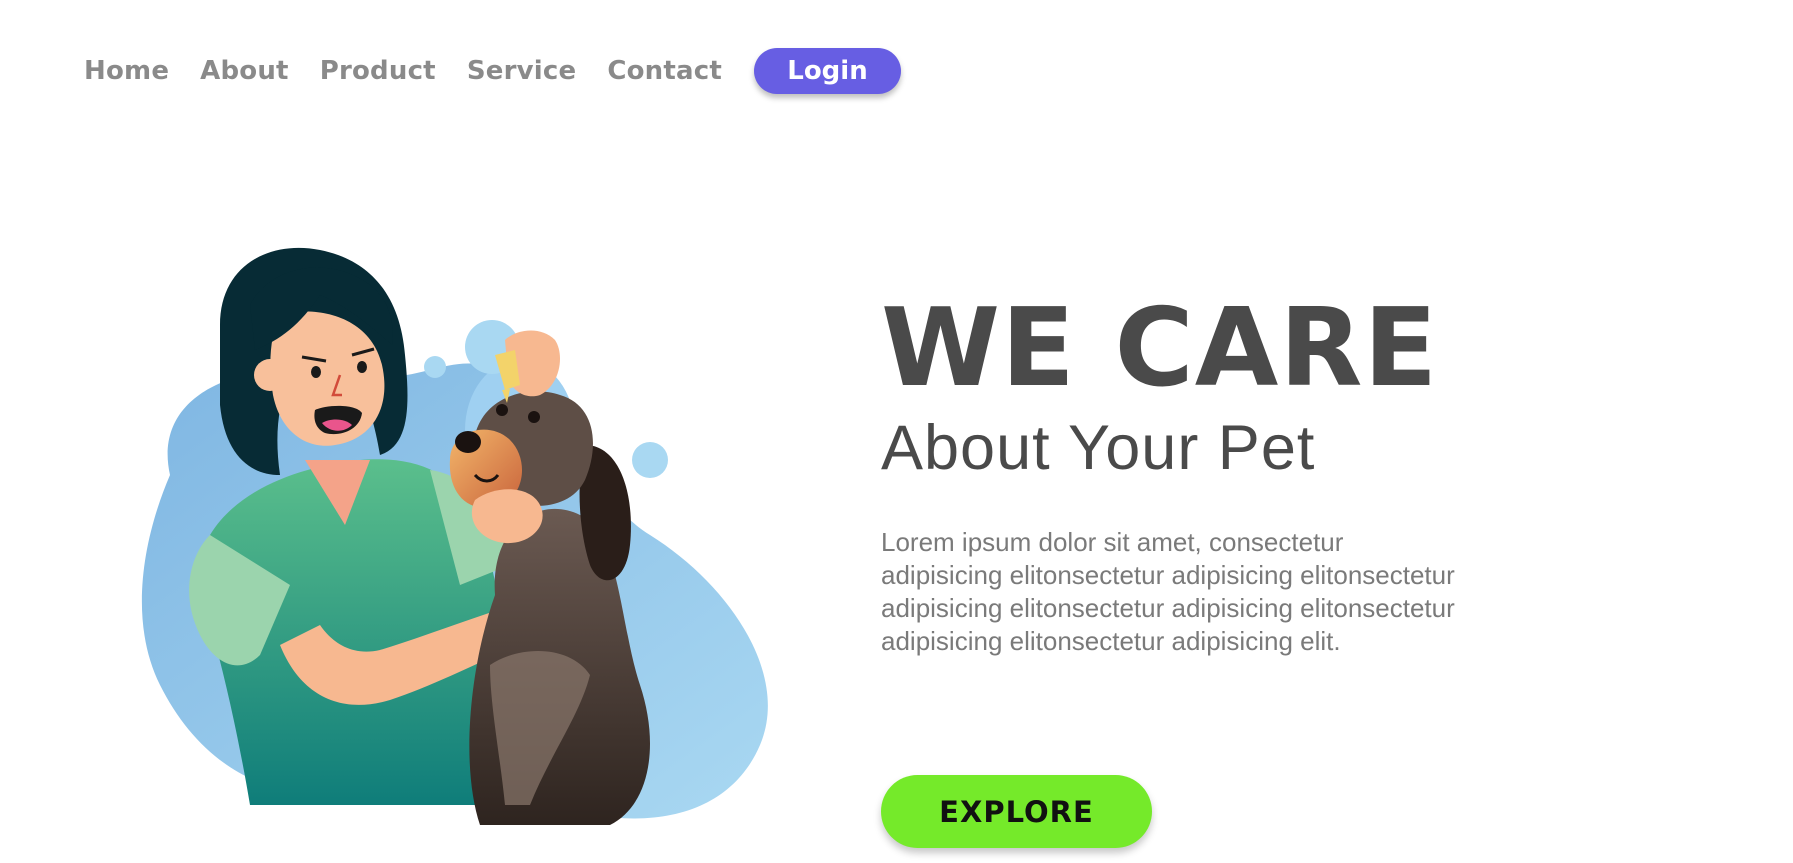  Describe the element at coordinates (468, 442) in the screenshot. I see `dog-nose` at that location.